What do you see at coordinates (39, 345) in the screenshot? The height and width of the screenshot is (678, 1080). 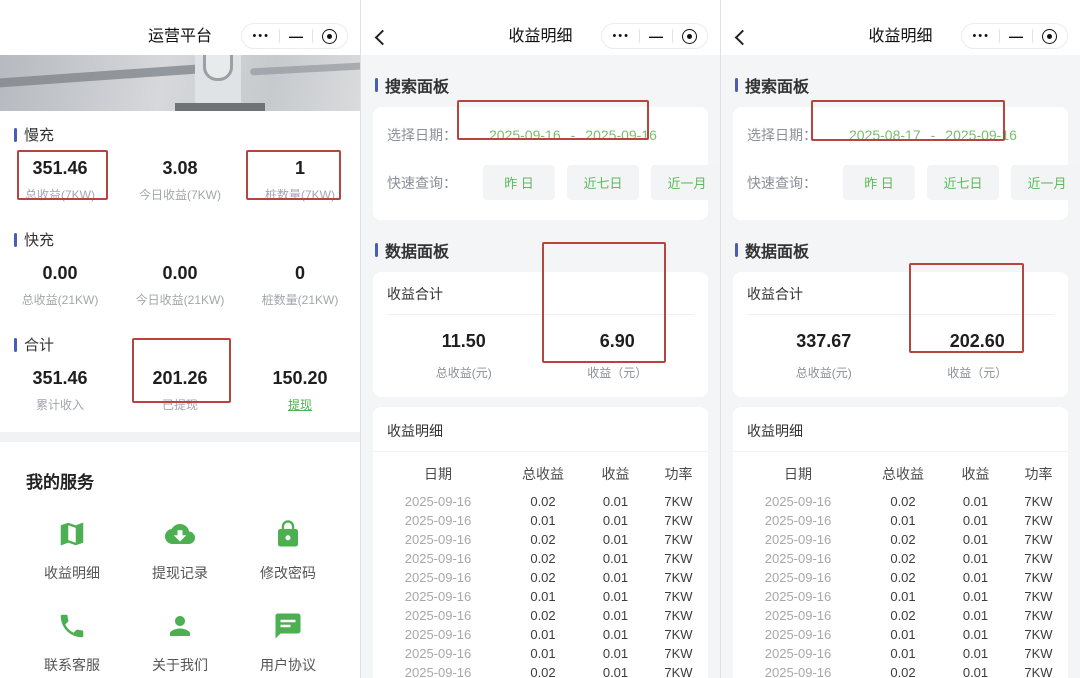 I see `section-title: 合计` at bounding box center [39, 345].